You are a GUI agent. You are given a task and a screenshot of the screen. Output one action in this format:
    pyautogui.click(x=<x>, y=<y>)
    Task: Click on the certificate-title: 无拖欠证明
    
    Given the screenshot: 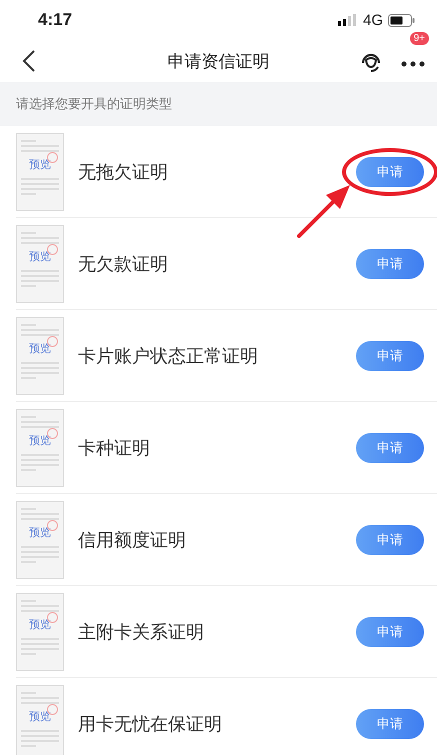 What is the action you would take?
    pyautogui.click(x=123, y=172)
    